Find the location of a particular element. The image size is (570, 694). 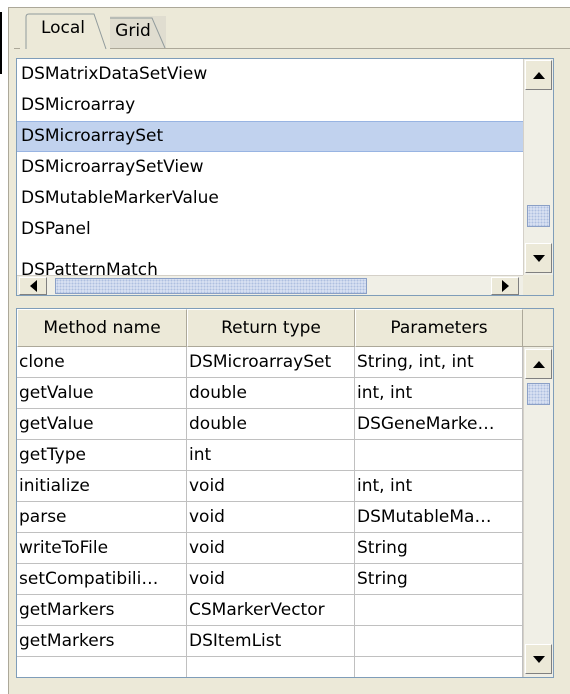

table-row is located at coordinates (270, 667).